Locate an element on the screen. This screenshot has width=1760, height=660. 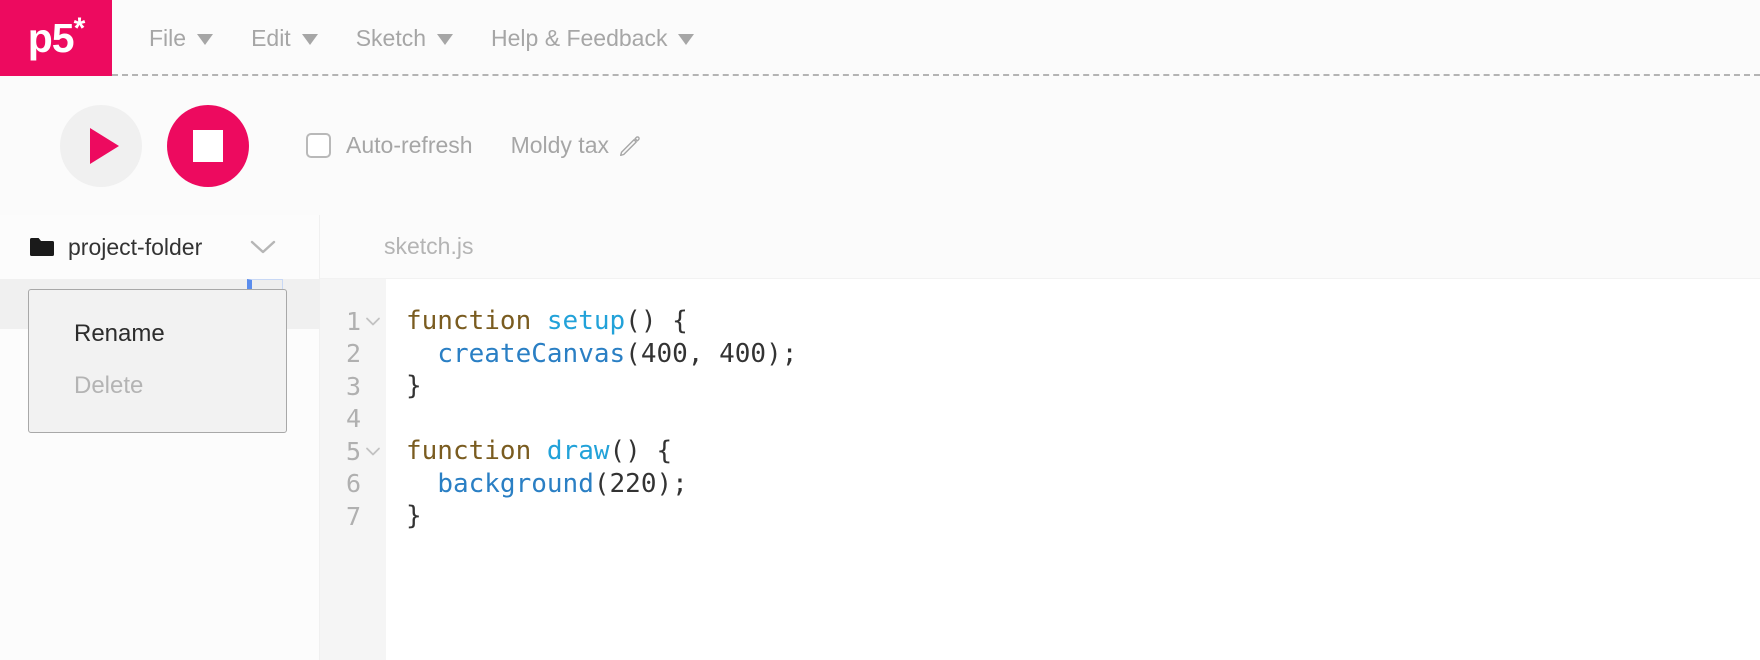
gutter-line: 1 is located at coordinates (353, 321).